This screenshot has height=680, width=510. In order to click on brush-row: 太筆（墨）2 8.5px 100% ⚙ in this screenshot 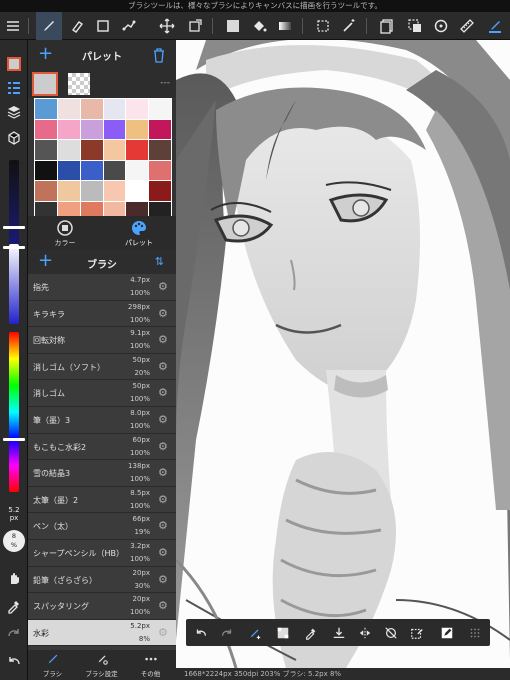, I will do `click(102, 500)`.